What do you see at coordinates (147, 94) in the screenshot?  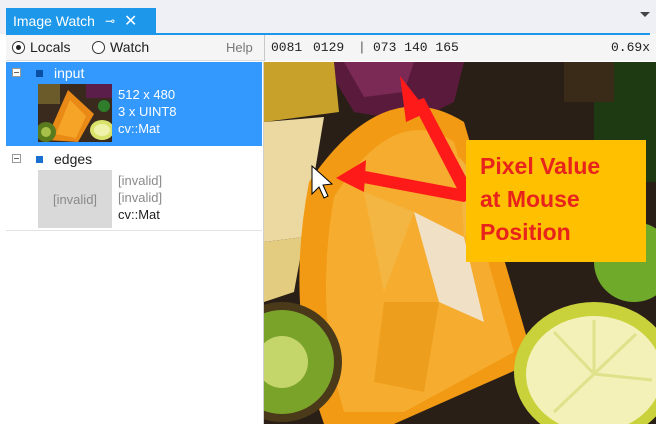 I see `input-size: 512 x 480` at bounding box center [147, 94].